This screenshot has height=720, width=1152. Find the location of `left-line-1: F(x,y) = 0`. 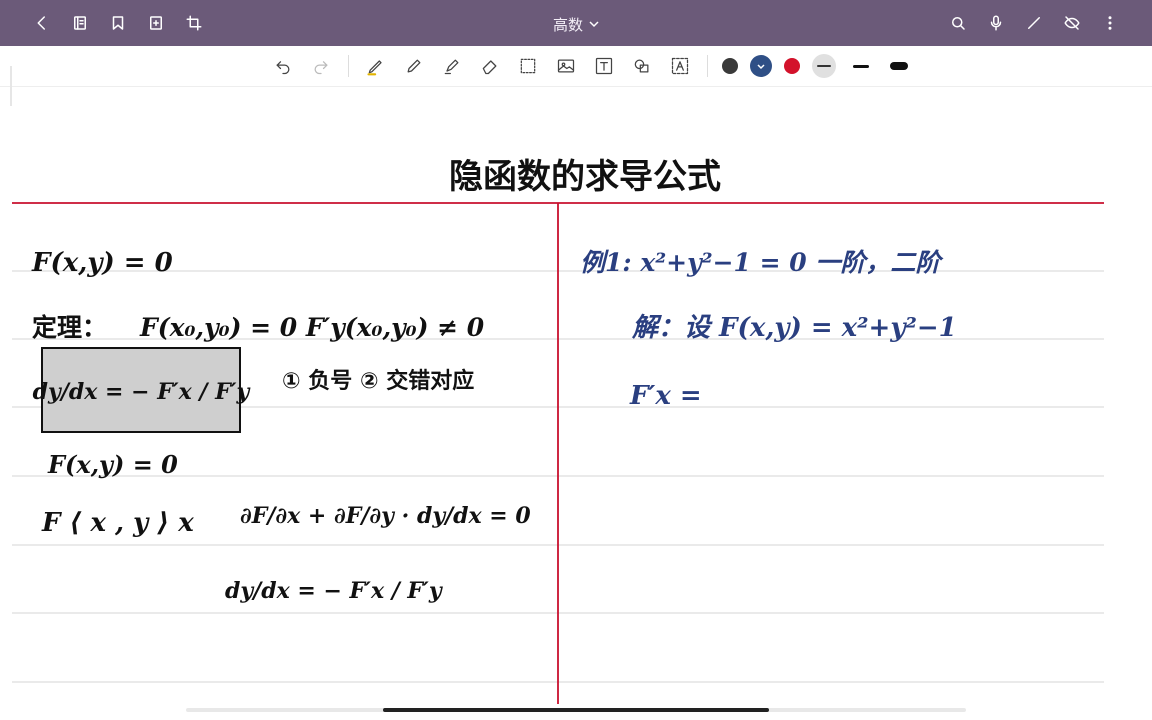

left-line-1: F(x,y) = 0 is located at coordinates (102, 263).